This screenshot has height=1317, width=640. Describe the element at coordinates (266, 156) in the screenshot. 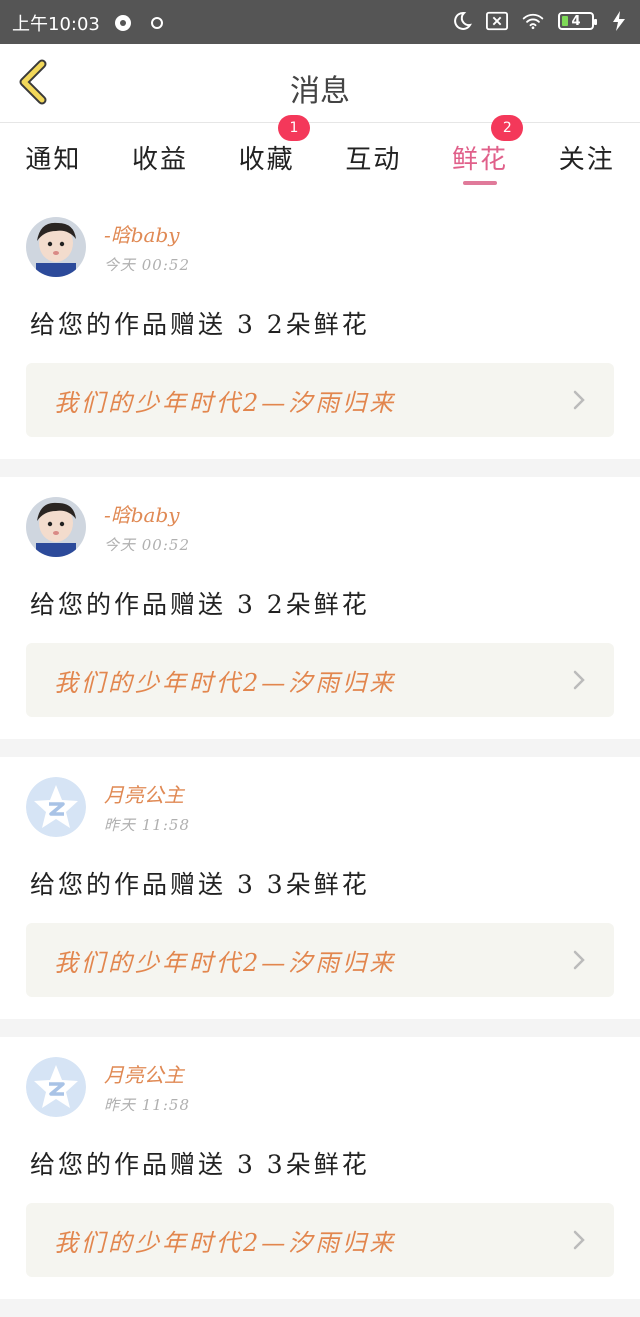

I see `tab-favorites: 收藏 1` at that location.